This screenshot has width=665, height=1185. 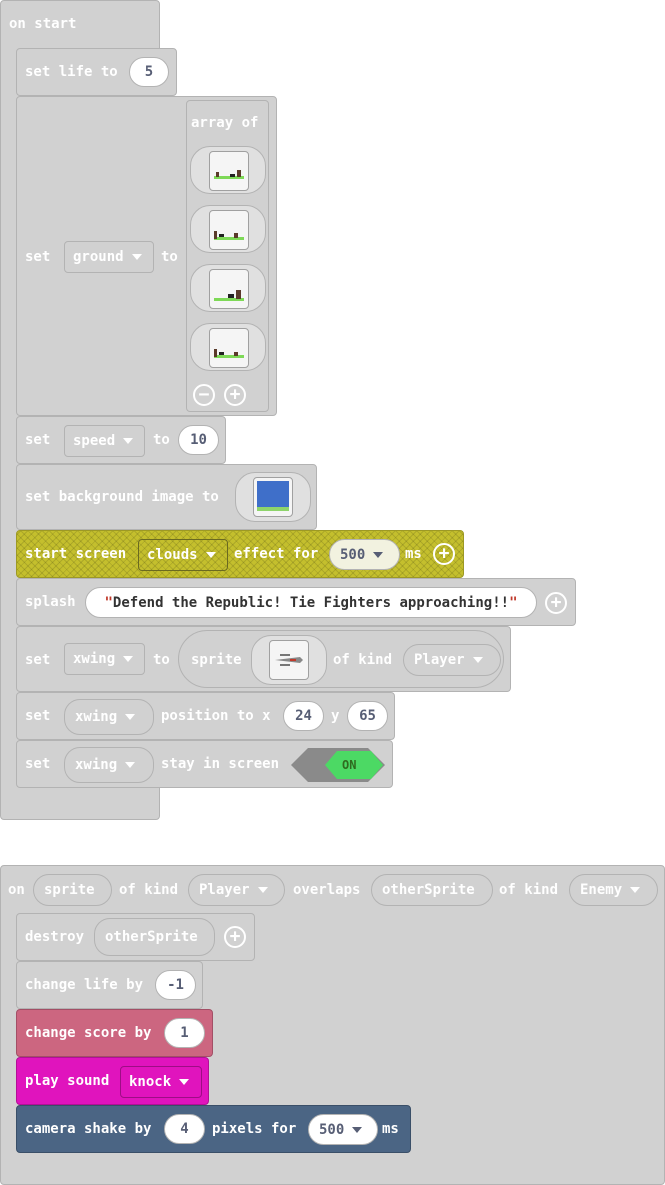 I want to click on set-life-block: set life to 5, so click(x=96, y=72).